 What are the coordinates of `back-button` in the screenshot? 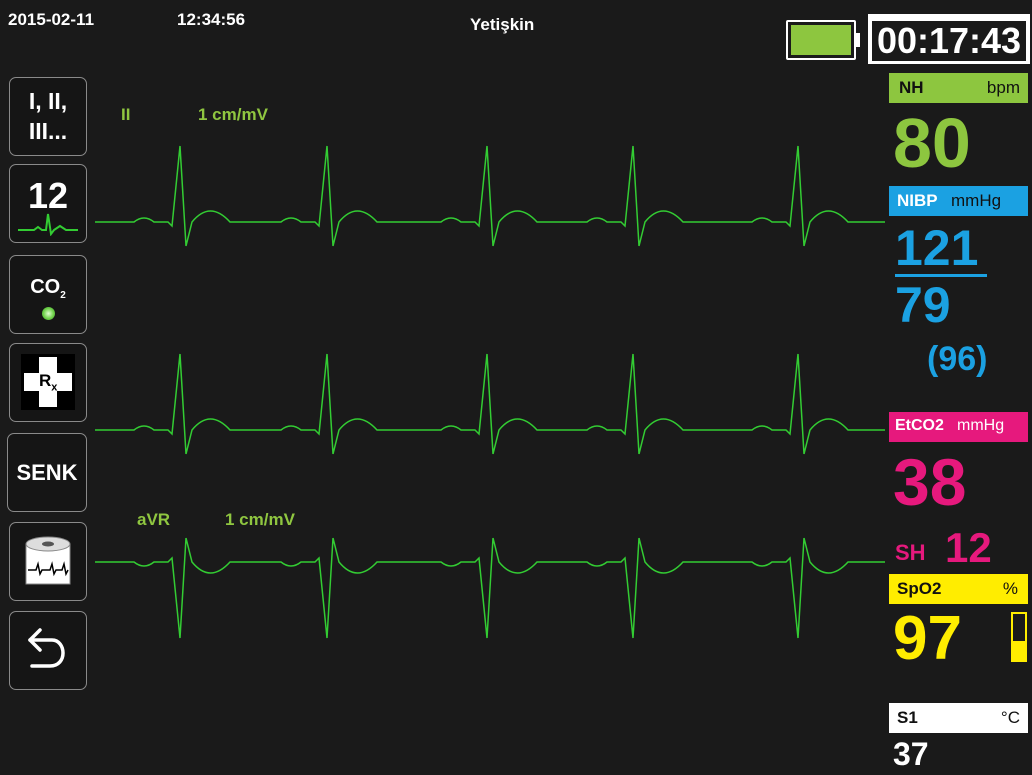 It's located at (48, 650).